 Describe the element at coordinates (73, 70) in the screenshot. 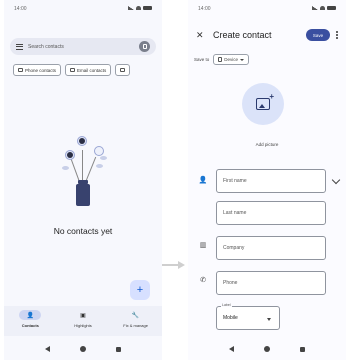

I see `email-icon` at that location.